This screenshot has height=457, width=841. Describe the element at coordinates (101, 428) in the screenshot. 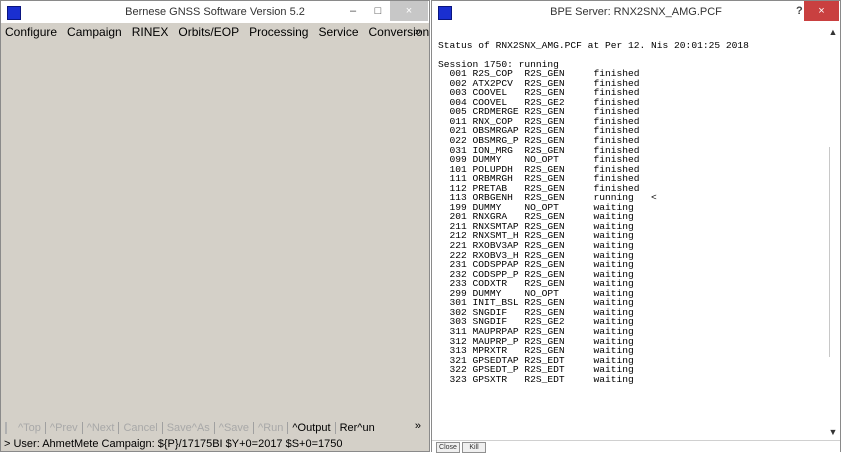

I see `next-button: ^Next` at that location.